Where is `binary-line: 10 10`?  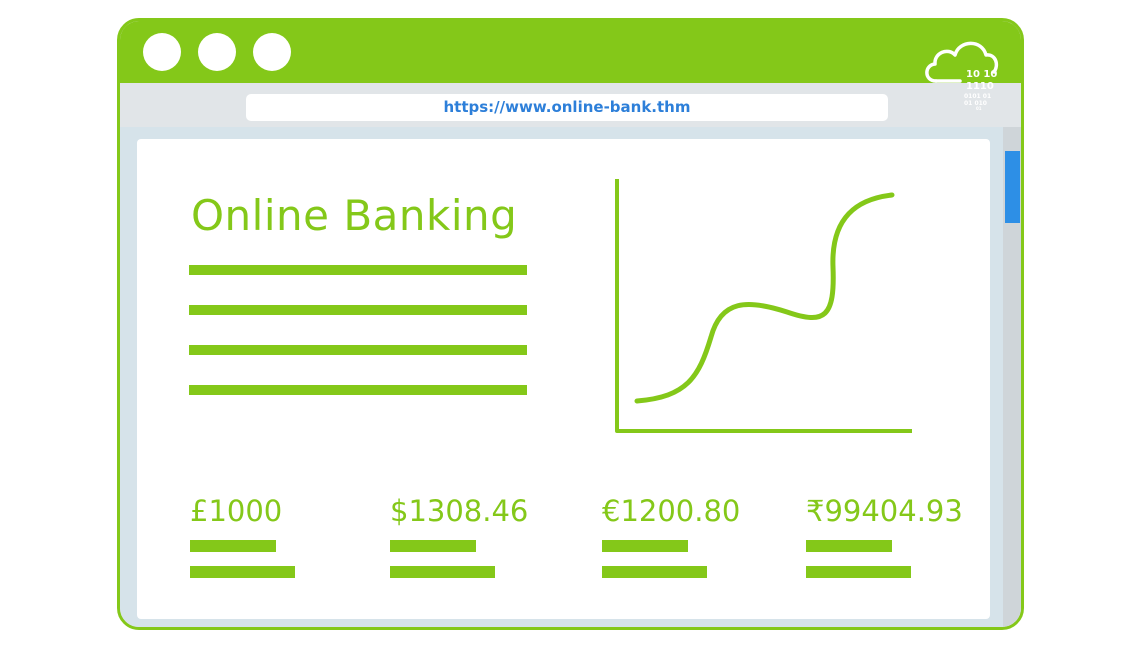
binary-line: 10 10 is located at coordinates (981, 74).